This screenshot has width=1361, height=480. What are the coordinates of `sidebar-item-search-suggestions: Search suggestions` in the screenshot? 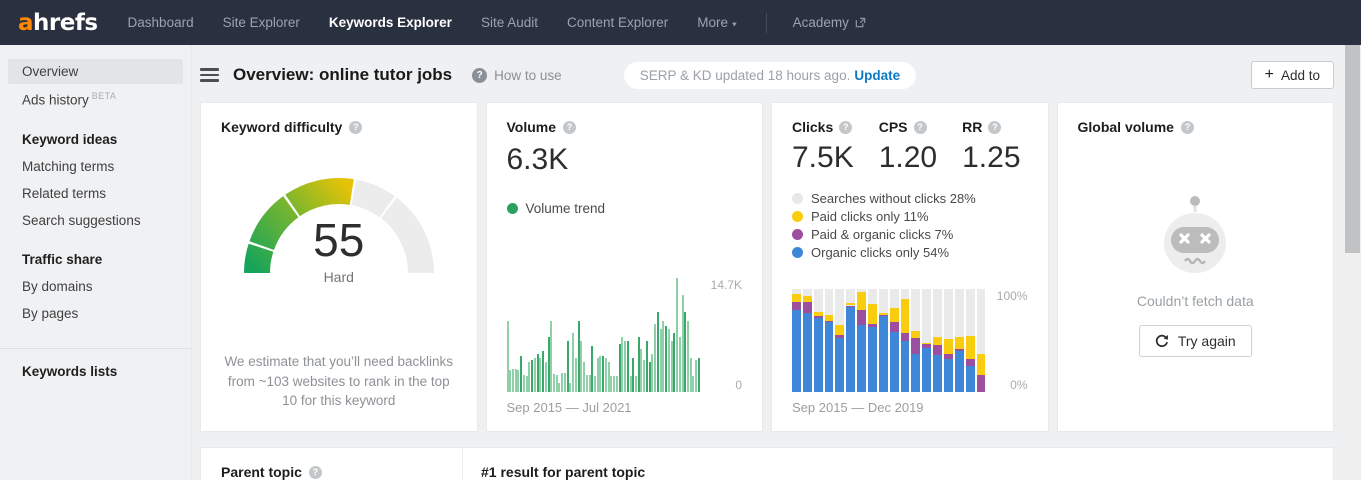 It's located at (95, 220).